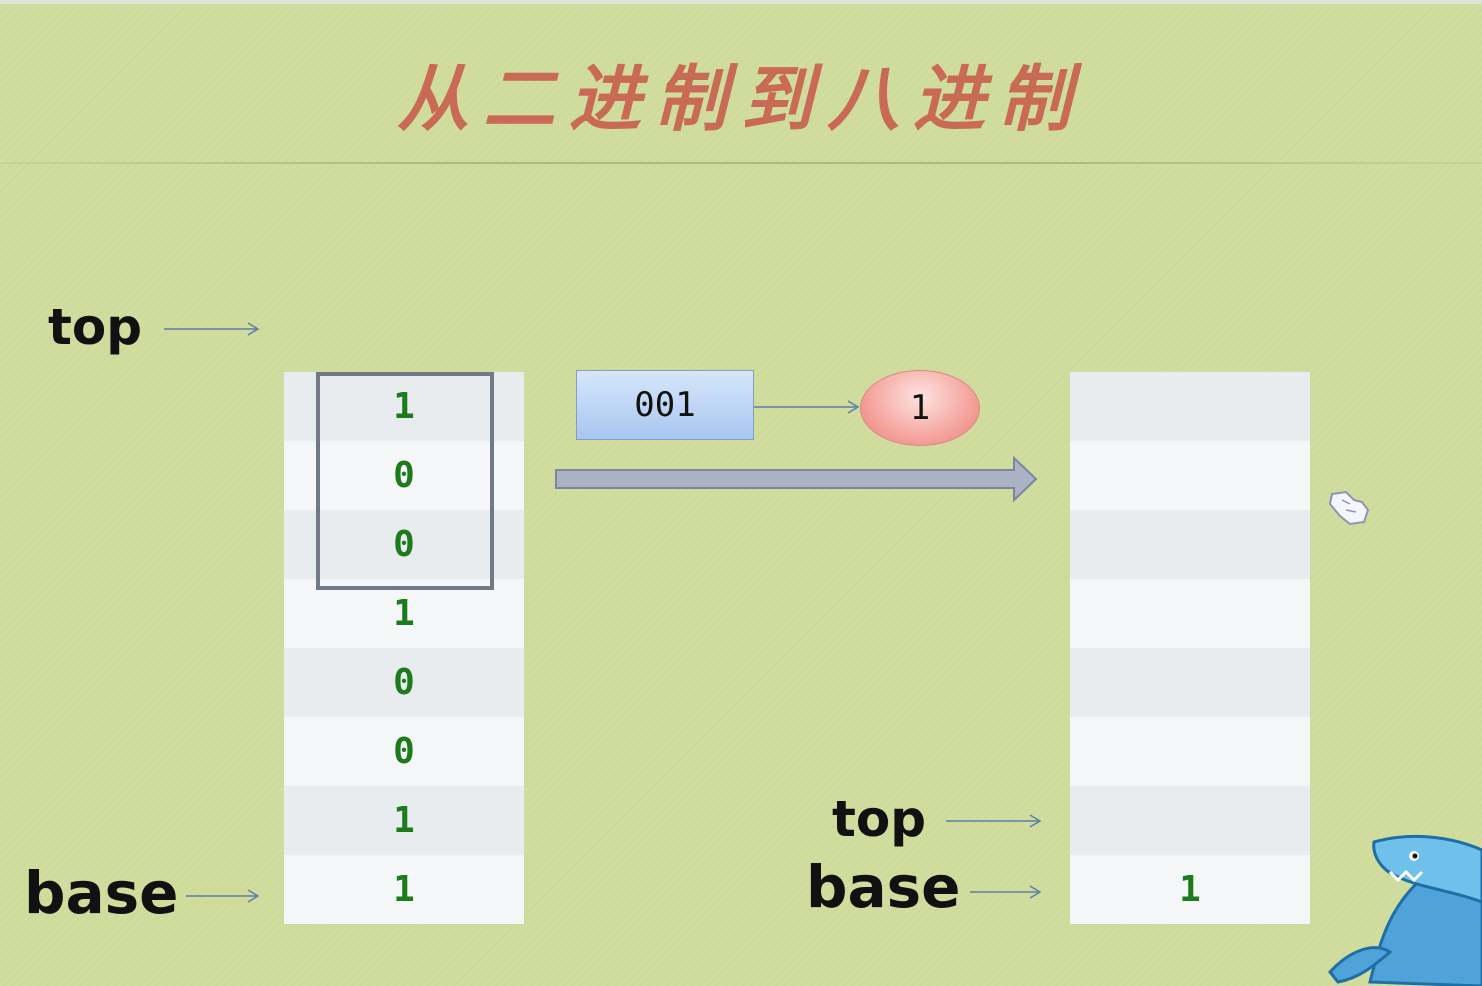 The image size is (1482, 986). What do you see at coordinates (994, 821) in the screenshot?
I see `right-top-pointer-arrow` at bounding box center [994, 821].